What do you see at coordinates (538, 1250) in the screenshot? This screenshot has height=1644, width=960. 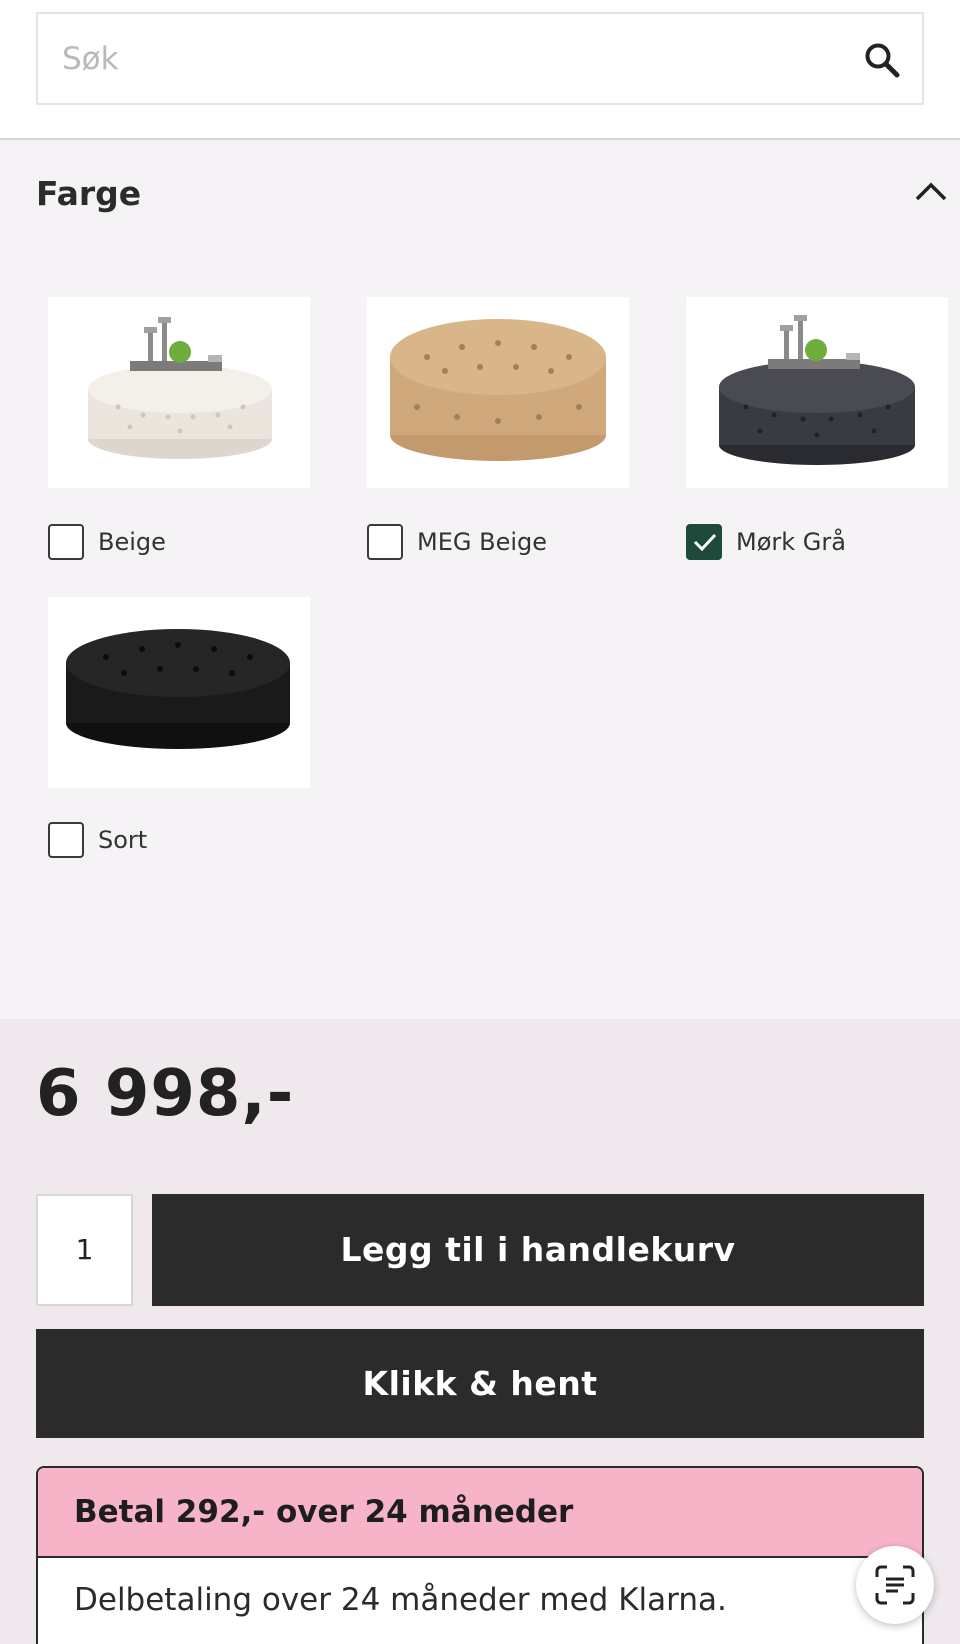 I see `add-to-cart-button: Legg til i handlekurv` at bounding box center [538, 1250].